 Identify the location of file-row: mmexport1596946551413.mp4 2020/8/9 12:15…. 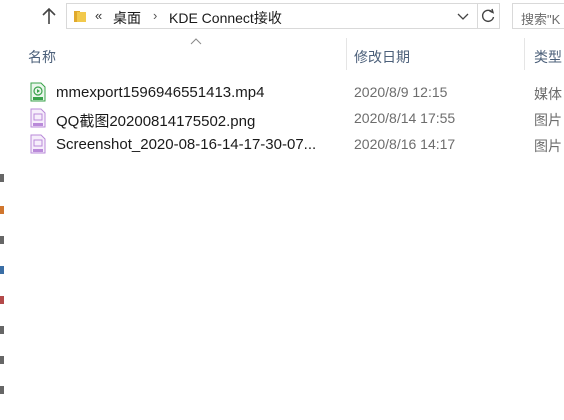
(293, 93).